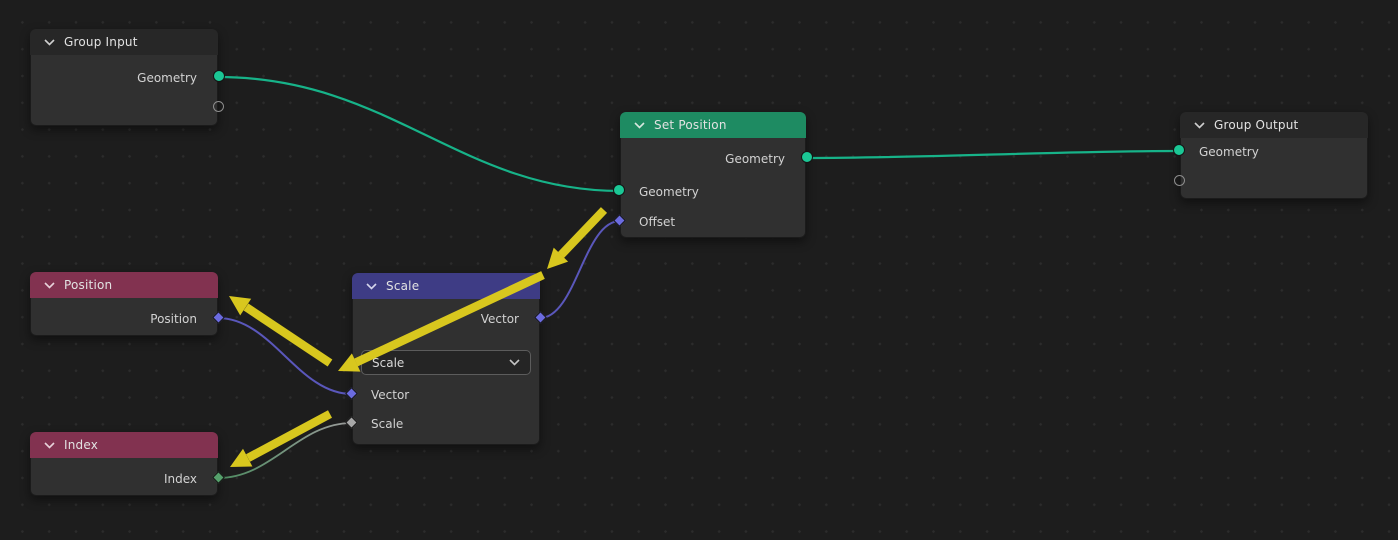  Describe the element at coordinates (446, 286) in the screenshot. I see `node-scale-header: Scale` at that location.